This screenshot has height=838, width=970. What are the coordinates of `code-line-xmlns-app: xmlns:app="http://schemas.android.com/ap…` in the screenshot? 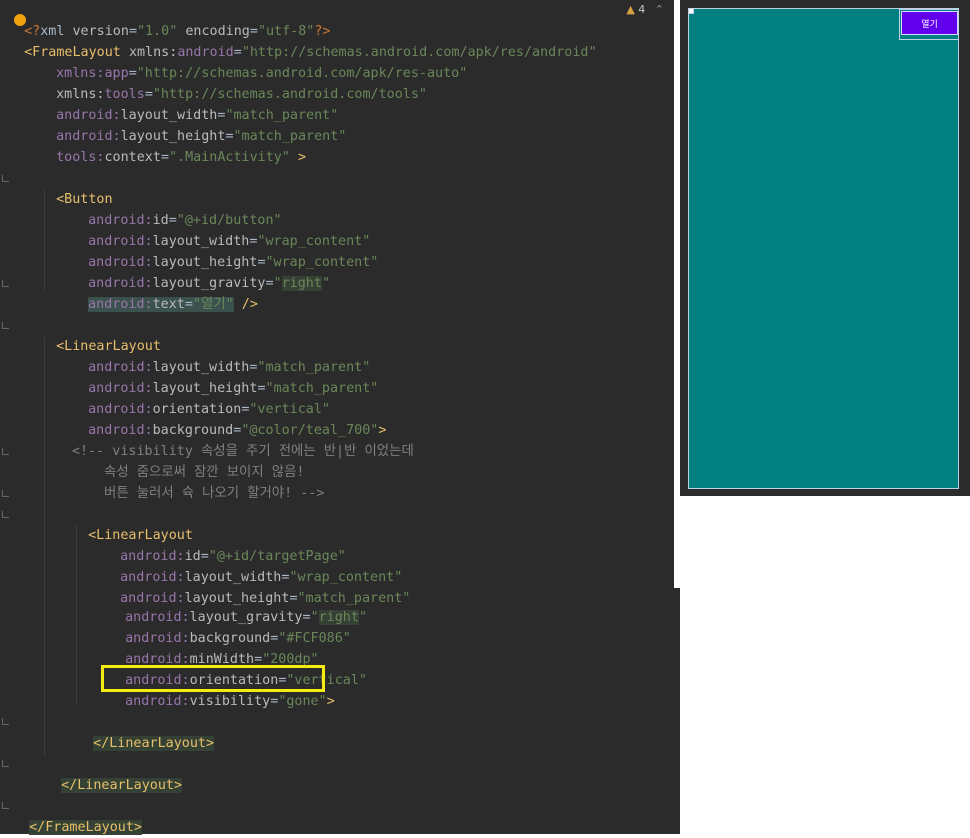 It's located at (262, 73).